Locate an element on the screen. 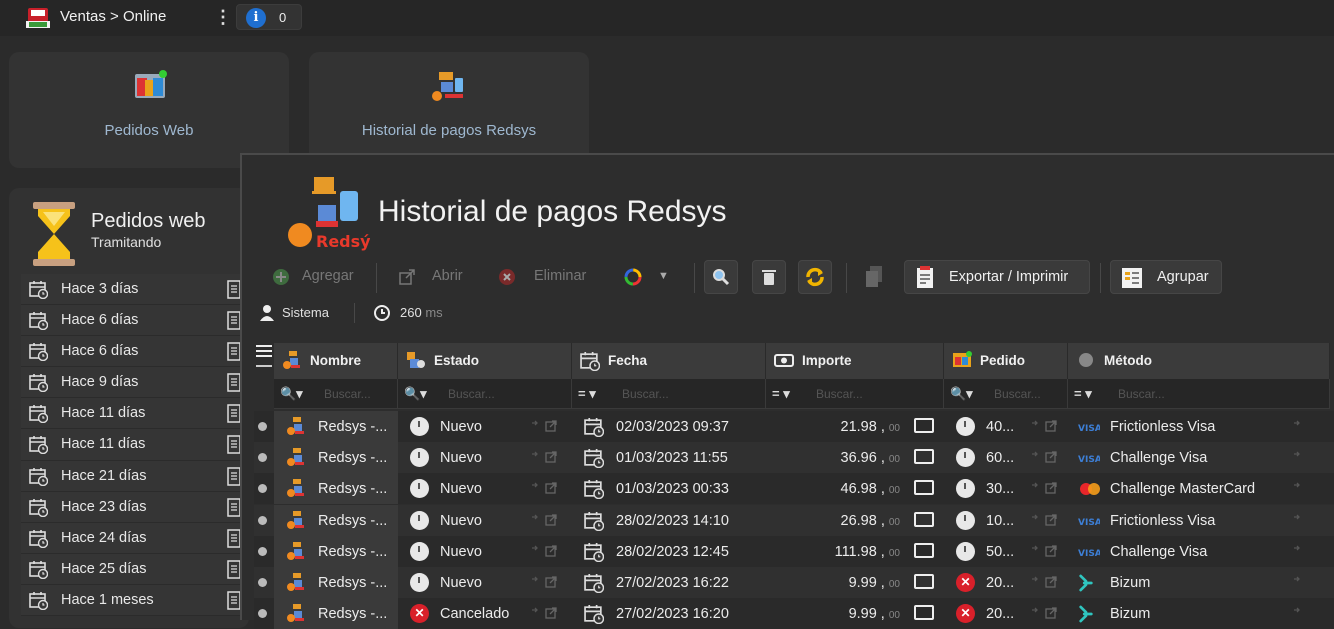 The image size is (1334, 629). column-header-metodo: Método is located at coordinates (1199, 361).